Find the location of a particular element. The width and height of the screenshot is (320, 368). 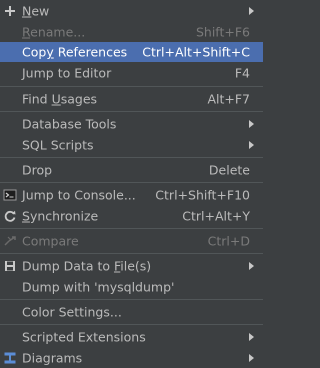

menu-item-shortcut: Alt+F7 is located at coordinates (228, 99).